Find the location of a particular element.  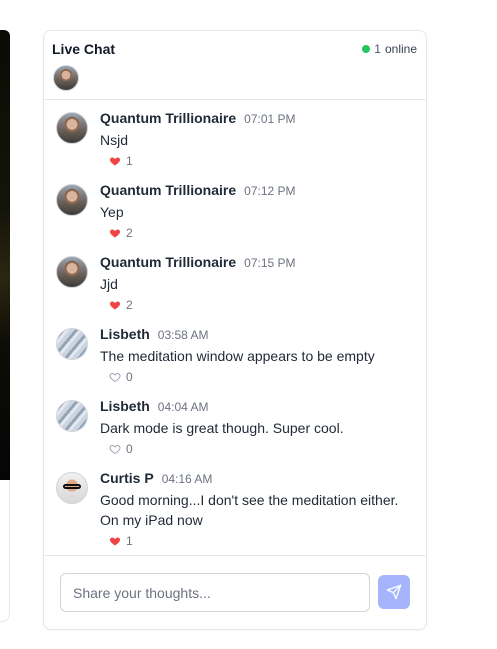

send-button is located at coordinates (394, 592).